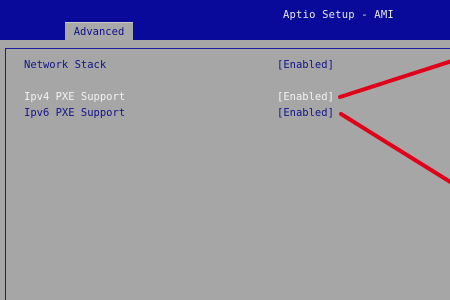 Image resolution: width=450 pixels, height=300 pixels. What do you see at coordinates (74, 113) in the screenshot?
I see `setting-ipv6-pxe-label: Ipv6 PXE Support` at bounding box center [74, 113].